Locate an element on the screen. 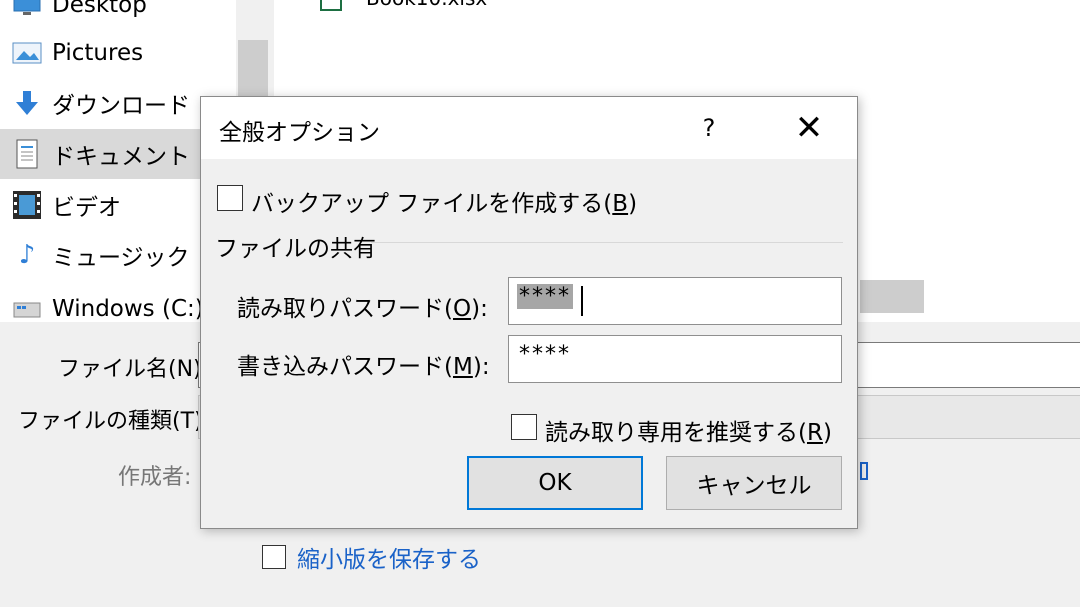 This screenshot has height=607, width=1080. file-name: Book10.xlsx is located at coordinates (426, 5).